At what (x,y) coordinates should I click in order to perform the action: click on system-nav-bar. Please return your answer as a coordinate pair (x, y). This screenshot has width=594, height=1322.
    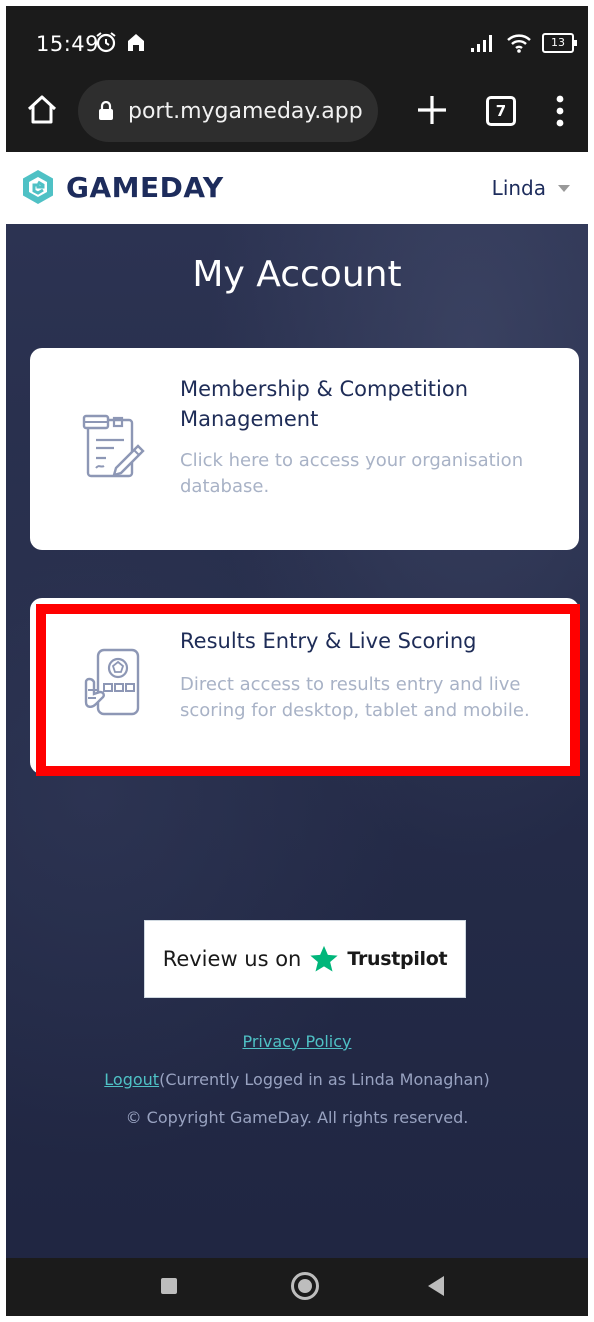
    Looking at the image, I should click on (297, 1287).